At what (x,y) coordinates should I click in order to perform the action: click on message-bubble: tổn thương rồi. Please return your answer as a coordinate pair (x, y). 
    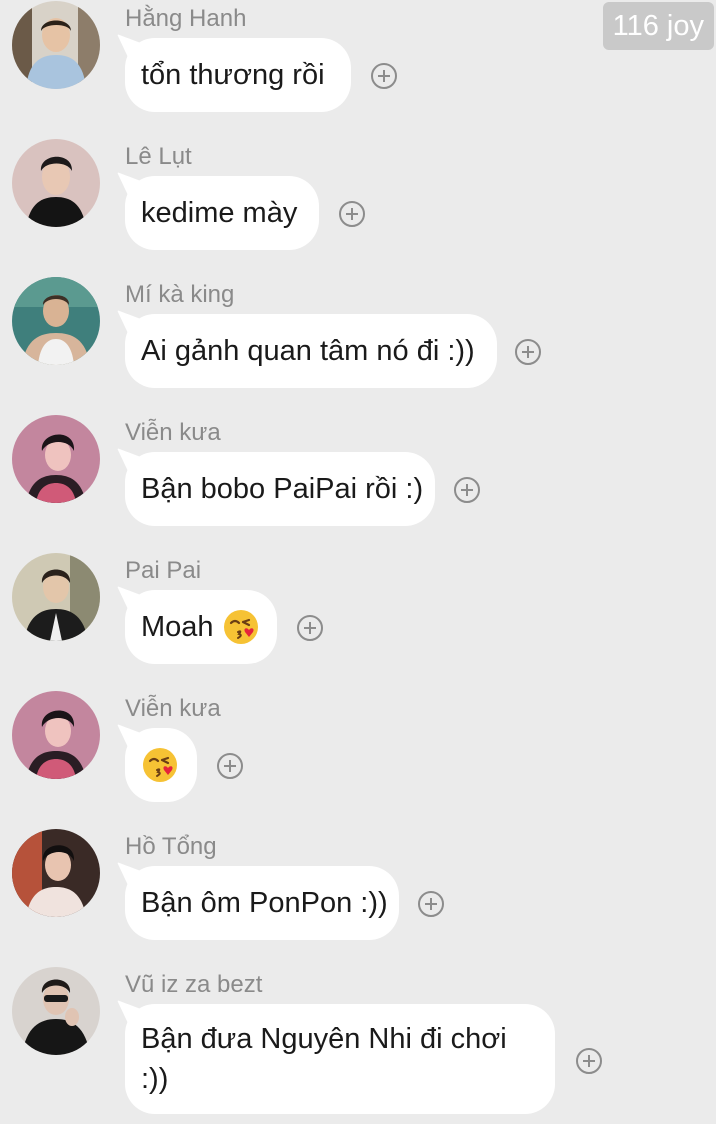
    Looking at the image, I should click on (238, 75).